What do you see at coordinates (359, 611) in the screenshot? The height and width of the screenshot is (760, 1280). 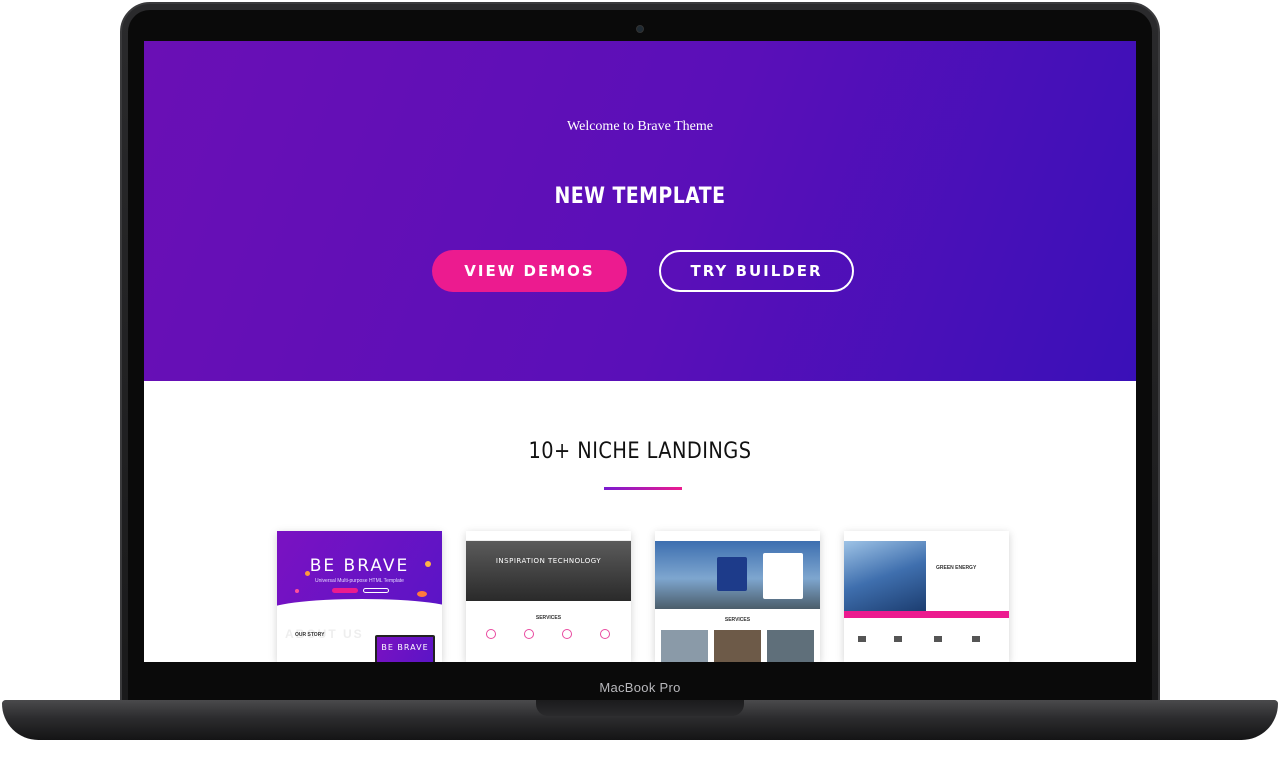 I see `thumb-wave` at bounding box center [359, 611].